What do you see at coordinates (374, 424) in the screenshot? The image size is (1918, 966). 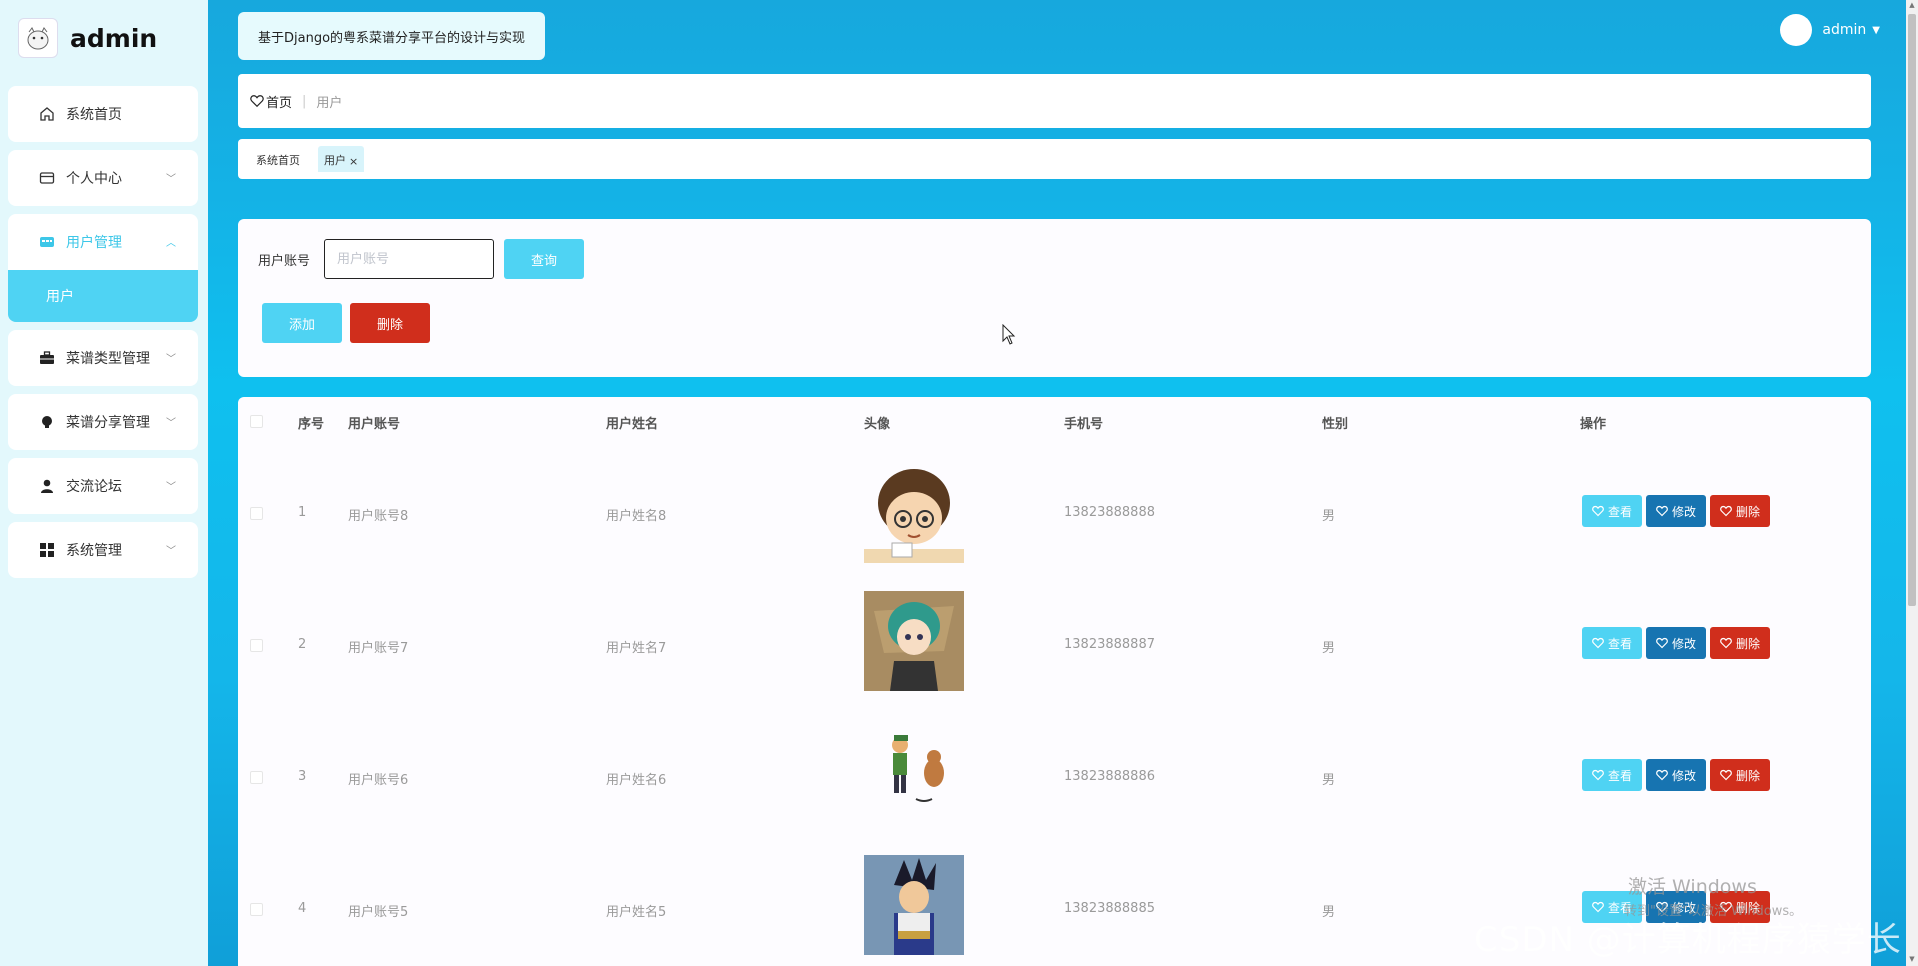 I see `column-header: 用户账号` at bounding box center [374, 424].